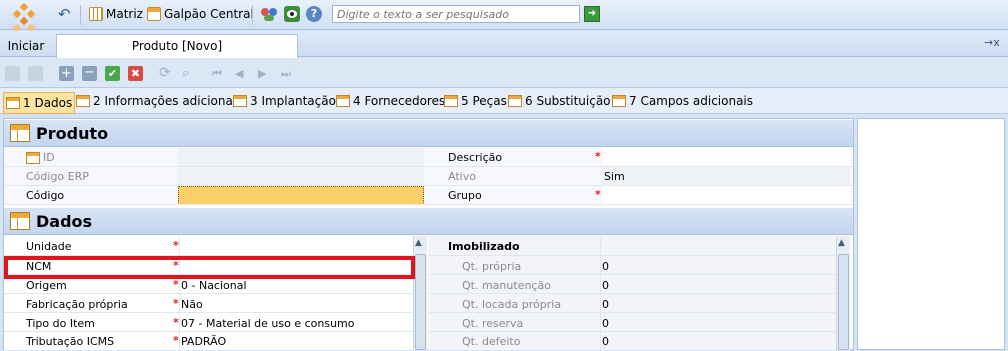 Image resolution: width=1008 pixels, height=351 pixels. I want to click on tab-home: Iniciar, so click(26, 46).